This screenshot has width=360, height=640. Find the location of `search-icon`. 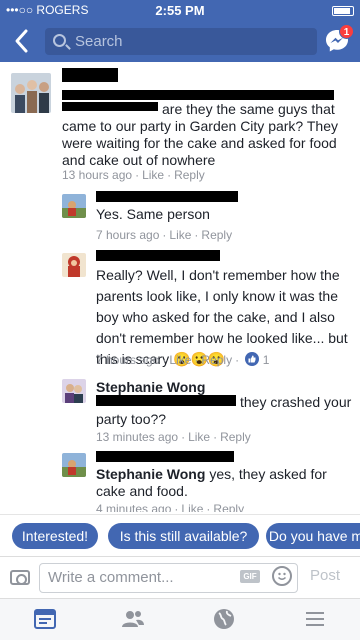

search-icon is located at coordinates (59, 40).